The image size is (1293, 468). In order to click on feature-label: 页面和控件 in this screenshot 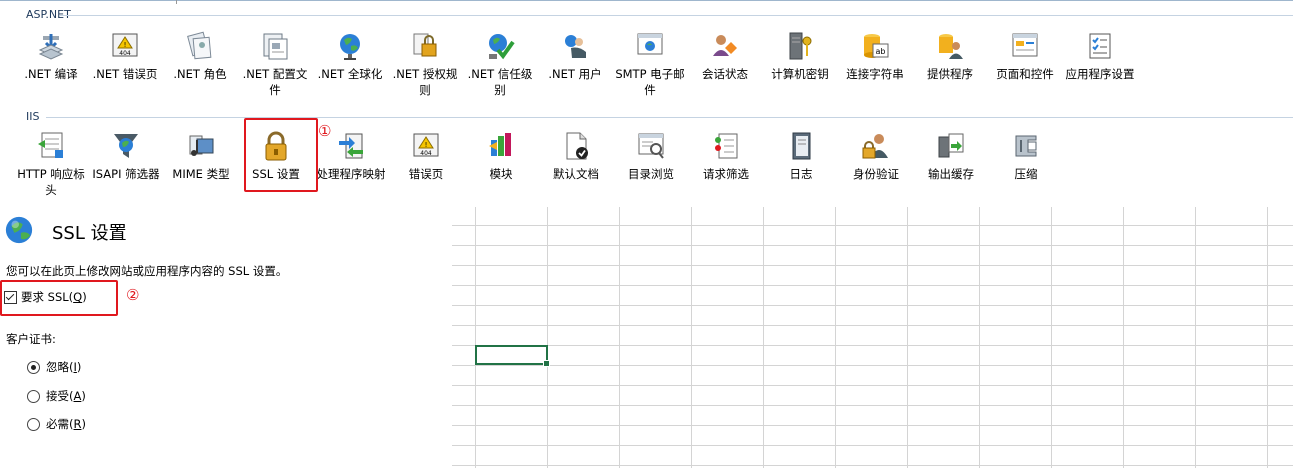, I will do `click(1025, 74)`.